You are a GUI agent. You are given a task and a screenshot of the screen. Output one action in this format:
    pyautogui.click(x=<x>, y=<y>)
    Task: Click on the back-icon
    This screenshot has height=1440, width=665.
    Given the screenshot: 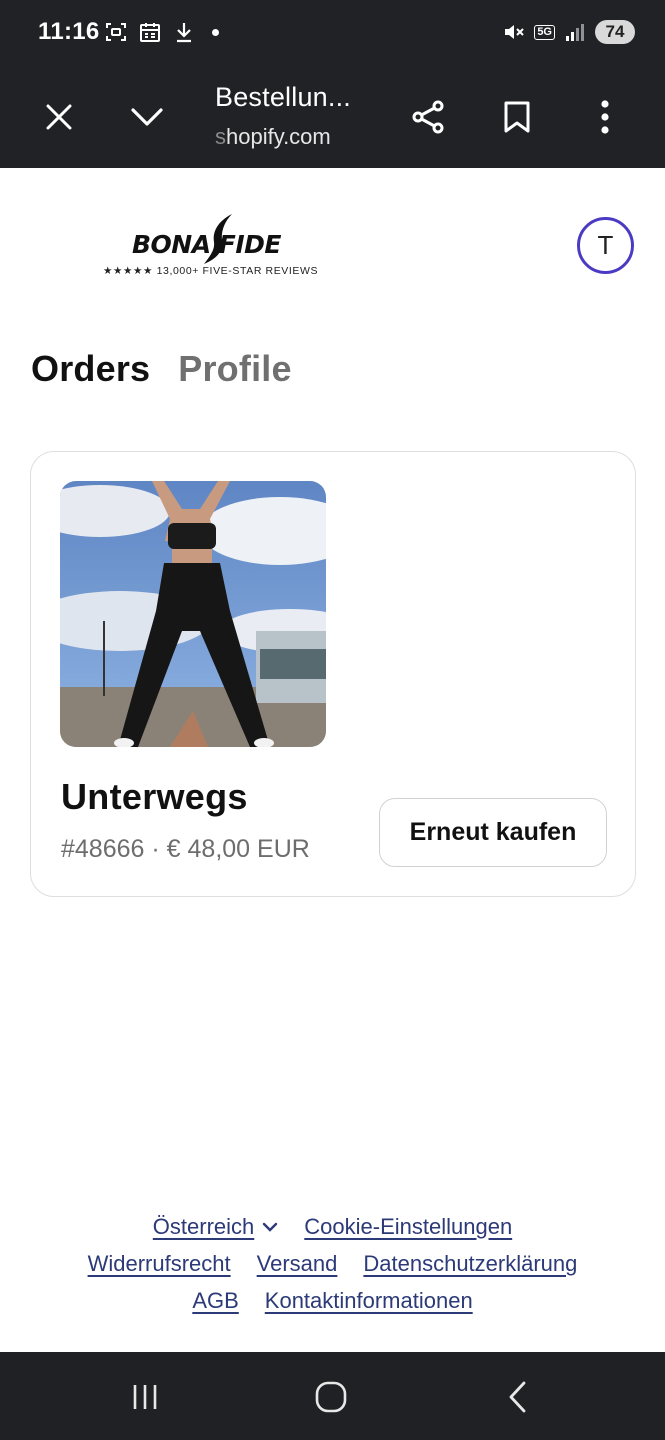 What is the action you would take?
    pyautogui.click(x=517, y=1397)
    